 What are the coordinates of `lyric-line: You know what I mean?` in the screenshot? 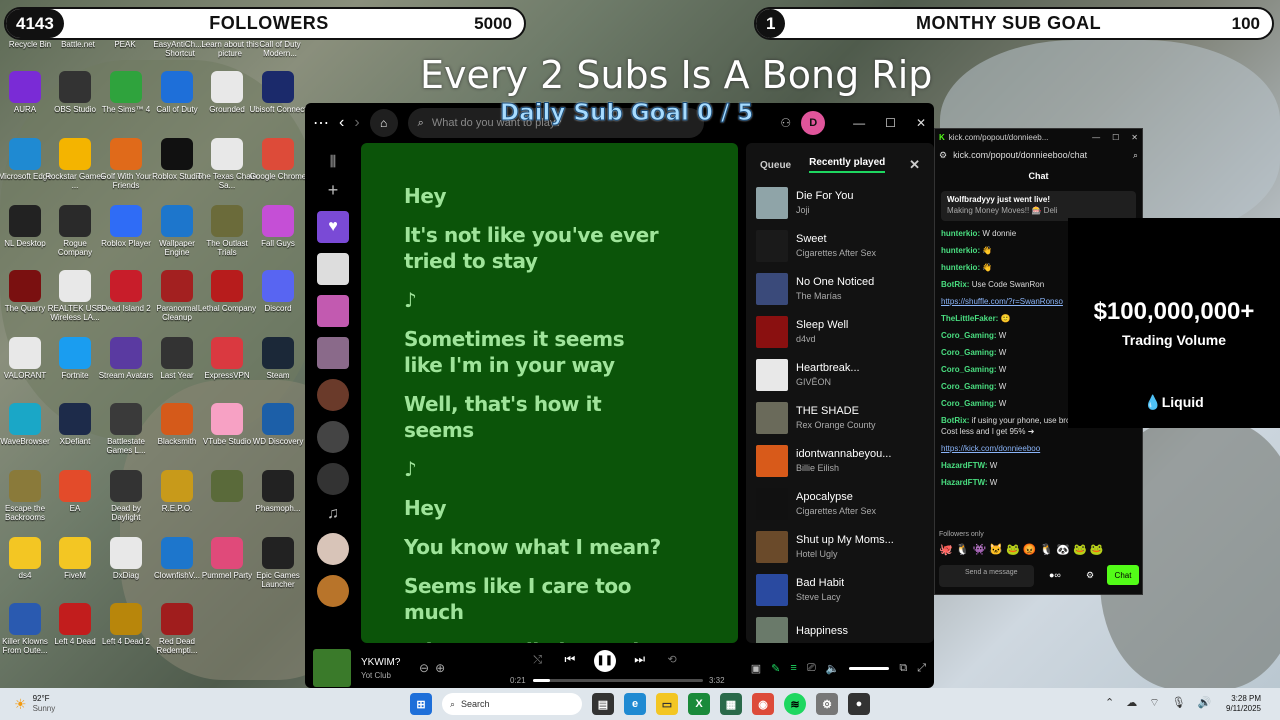 It's located at (534, 547).